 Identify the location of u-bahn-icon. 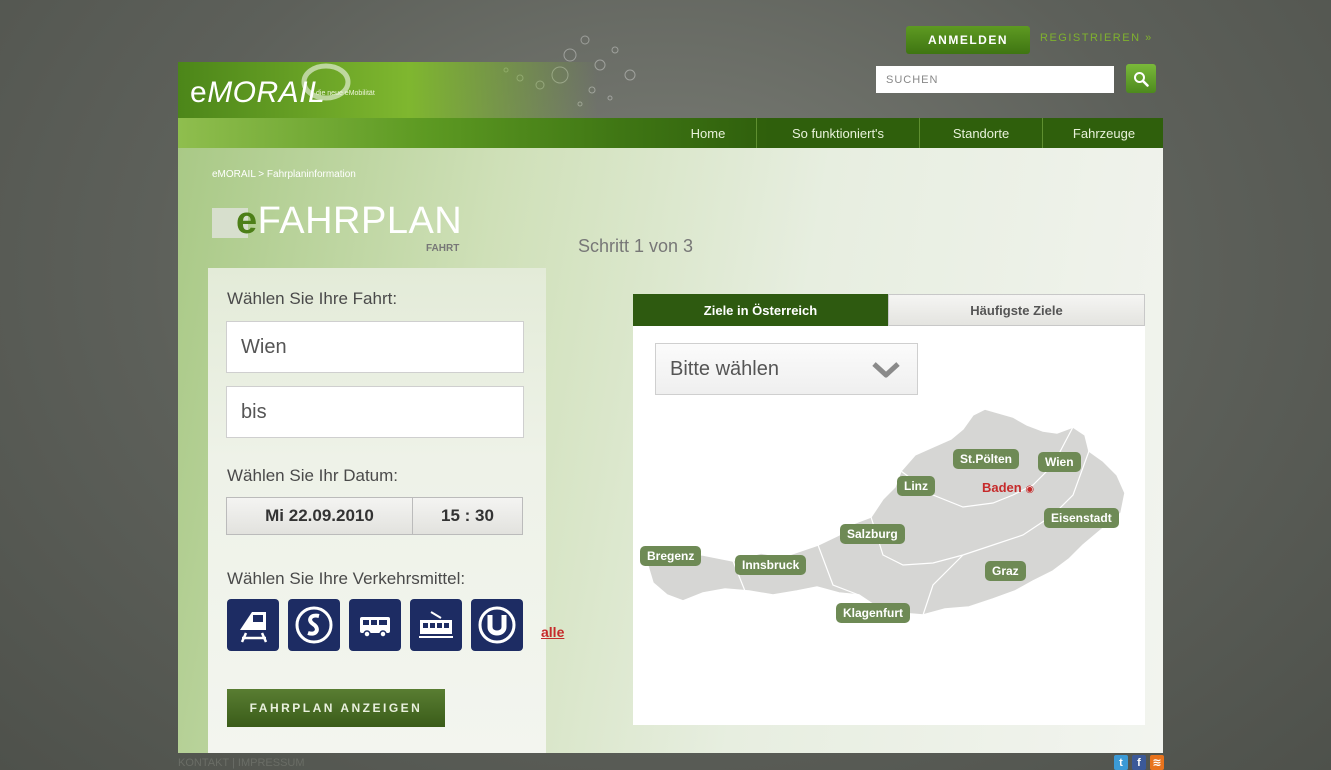
(497, 625).